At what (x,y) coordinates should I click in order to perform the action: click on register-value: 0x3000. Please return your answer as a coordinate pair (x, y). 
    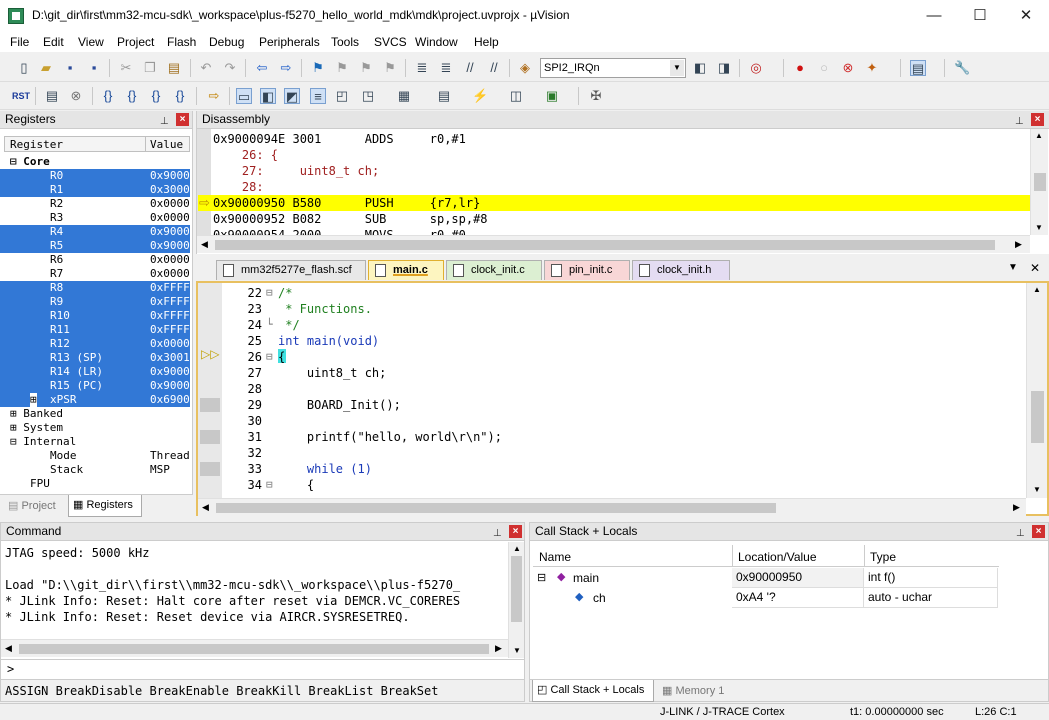
    Looking at the image, I should click on (170, 190).